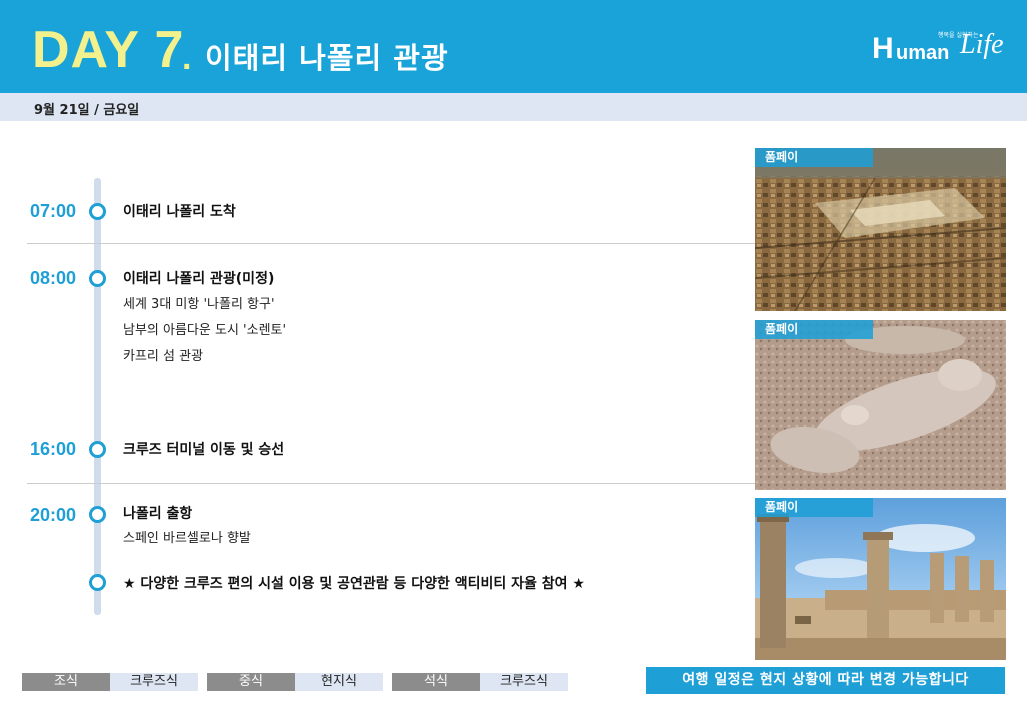 The width and height of the screenshot is (1027, 711). What do you see at coordinates (53, 278) in the screenshot?
I see `timeline-time: 08:00` at bounding box center [53, 278].